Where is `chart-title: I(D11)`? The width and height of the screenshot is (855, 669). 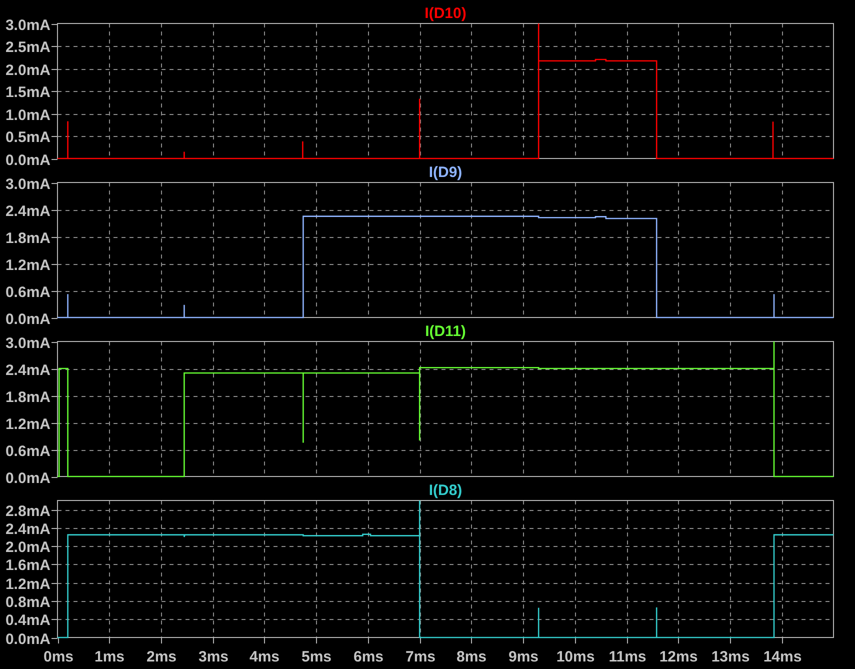 chart-title: I(D11) is located at coordinates (445, 332).